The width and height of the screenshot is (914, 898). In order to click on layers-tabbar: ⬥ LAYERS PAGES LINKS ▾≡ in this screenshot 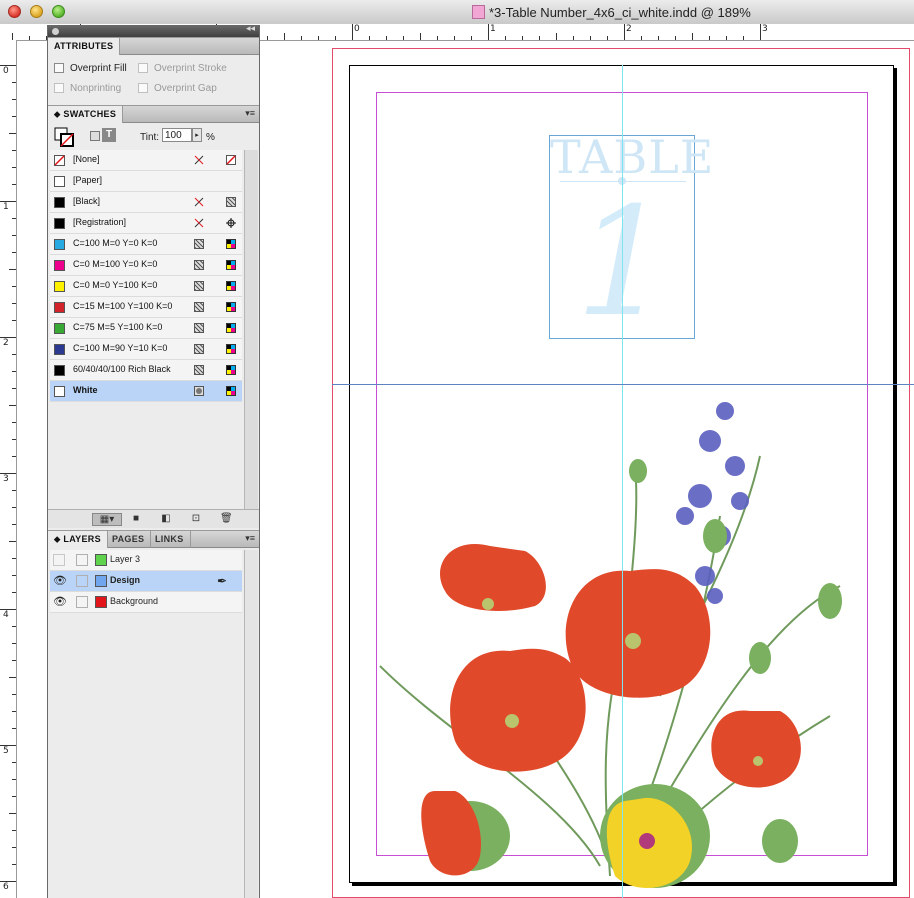, I will do `click(153, 539)`.